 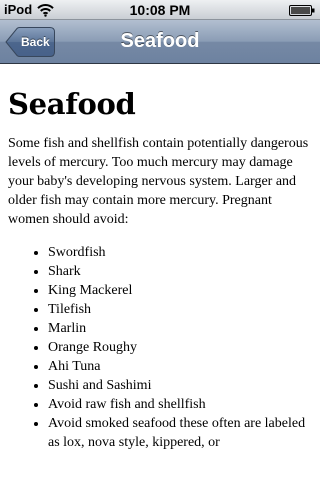 What do you see at coordinates (180, 366) in the screenshot?
I see `list-item: Ahi Tuna` at bounding box center [180, 366].